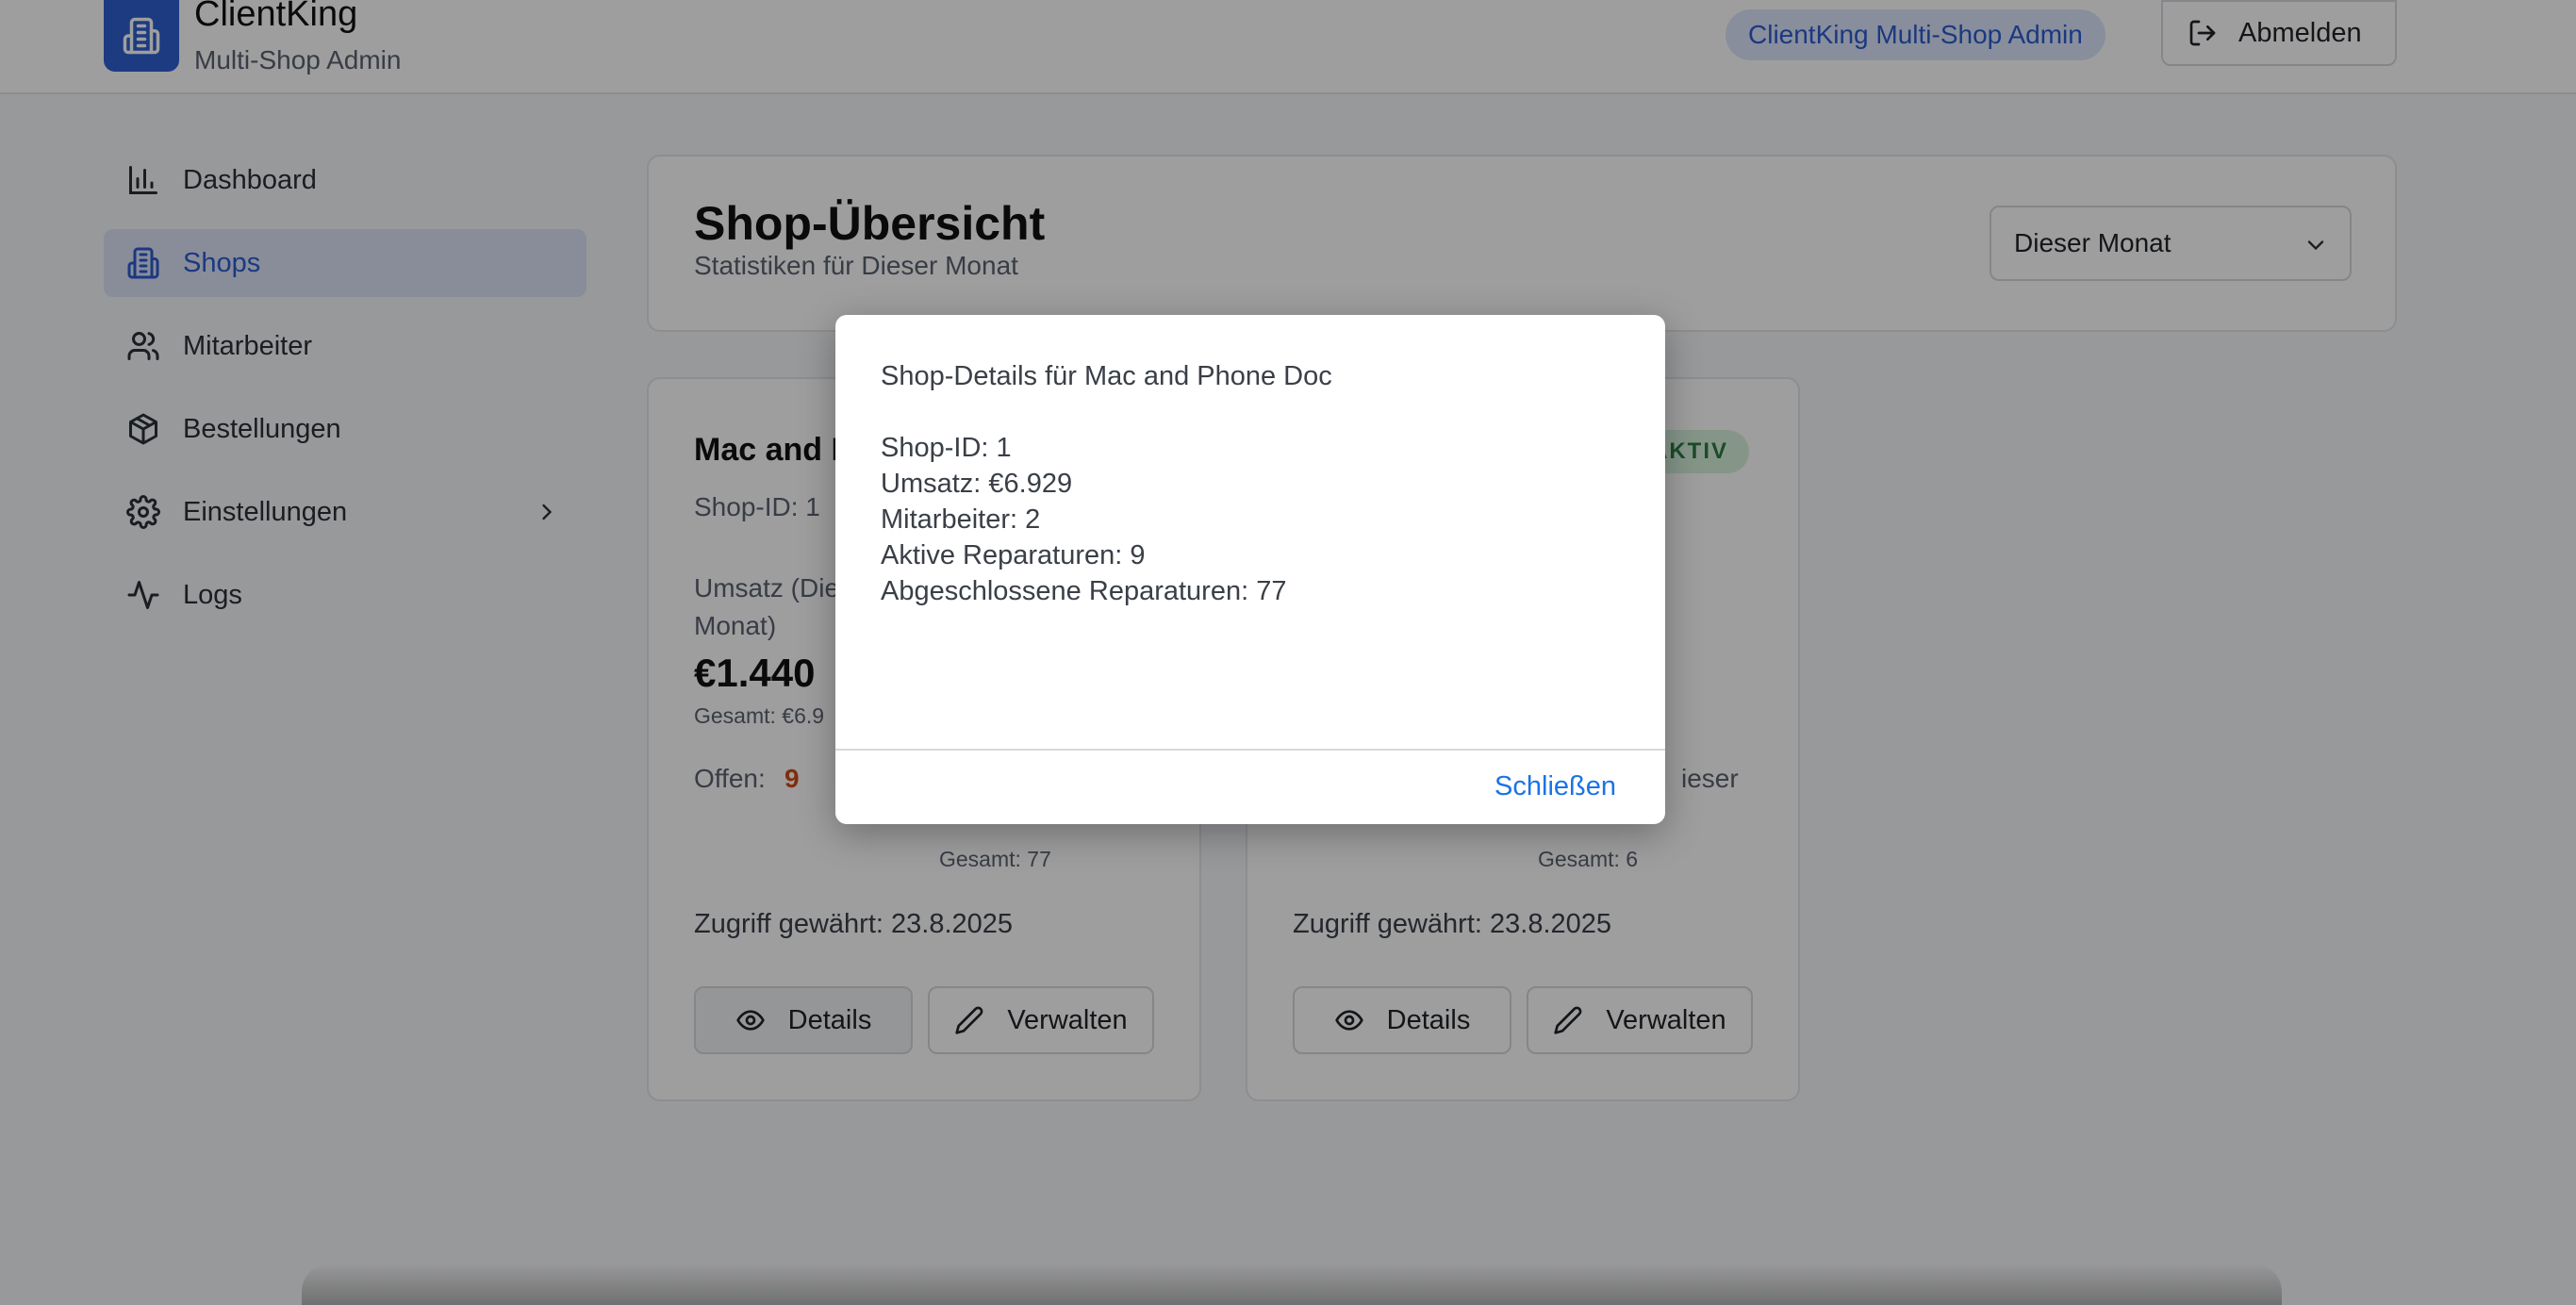  I want to click on close-button: Schließen, so click(1555, 786).